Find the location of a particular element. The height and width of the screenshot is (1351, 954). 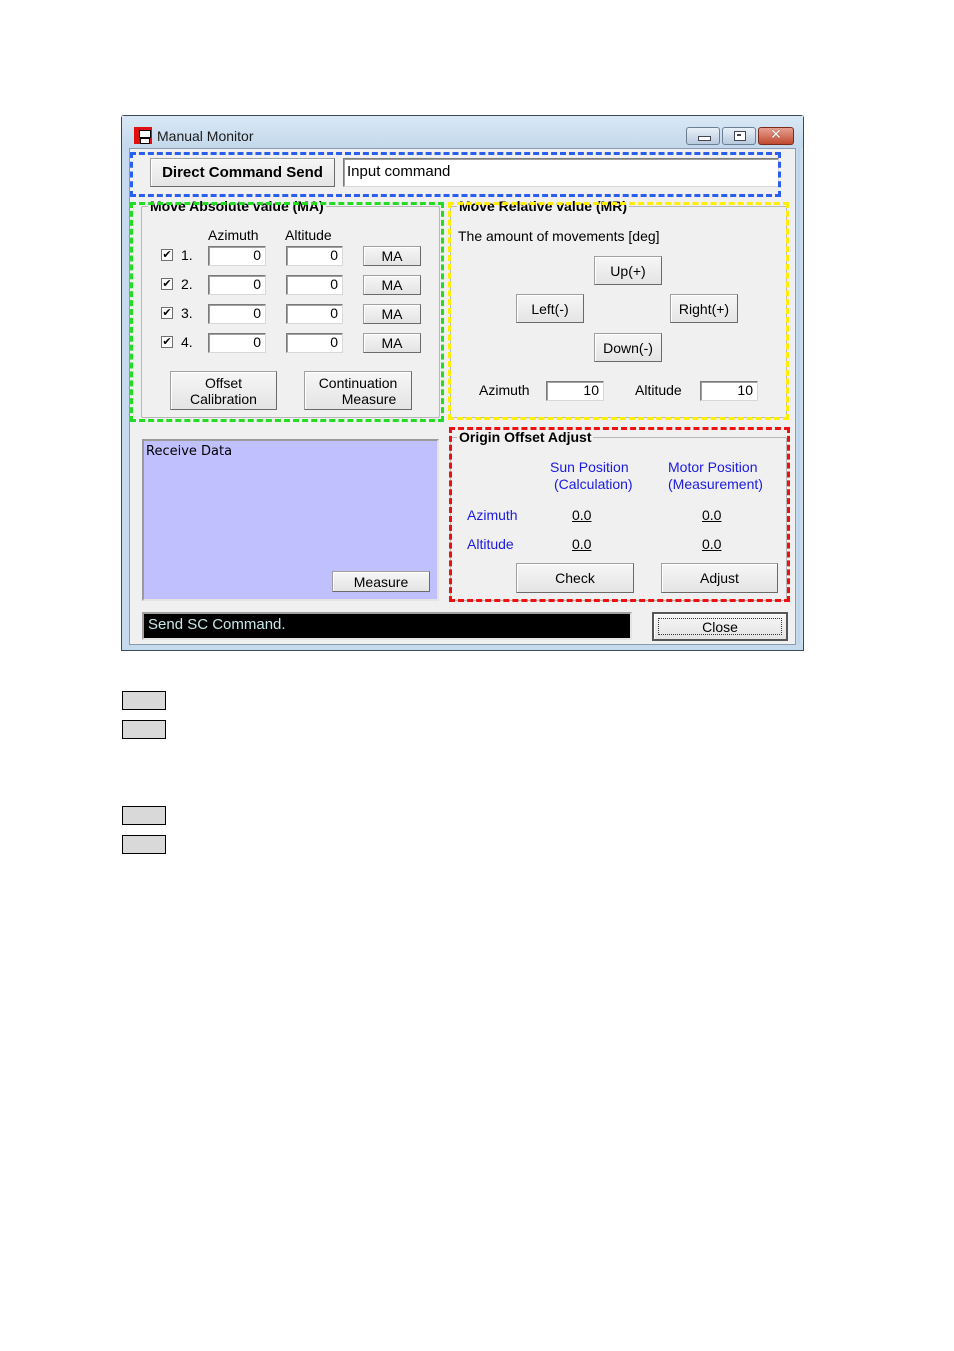

mr-azimuth-label: Azimuth is located at coordinates (504, 390).